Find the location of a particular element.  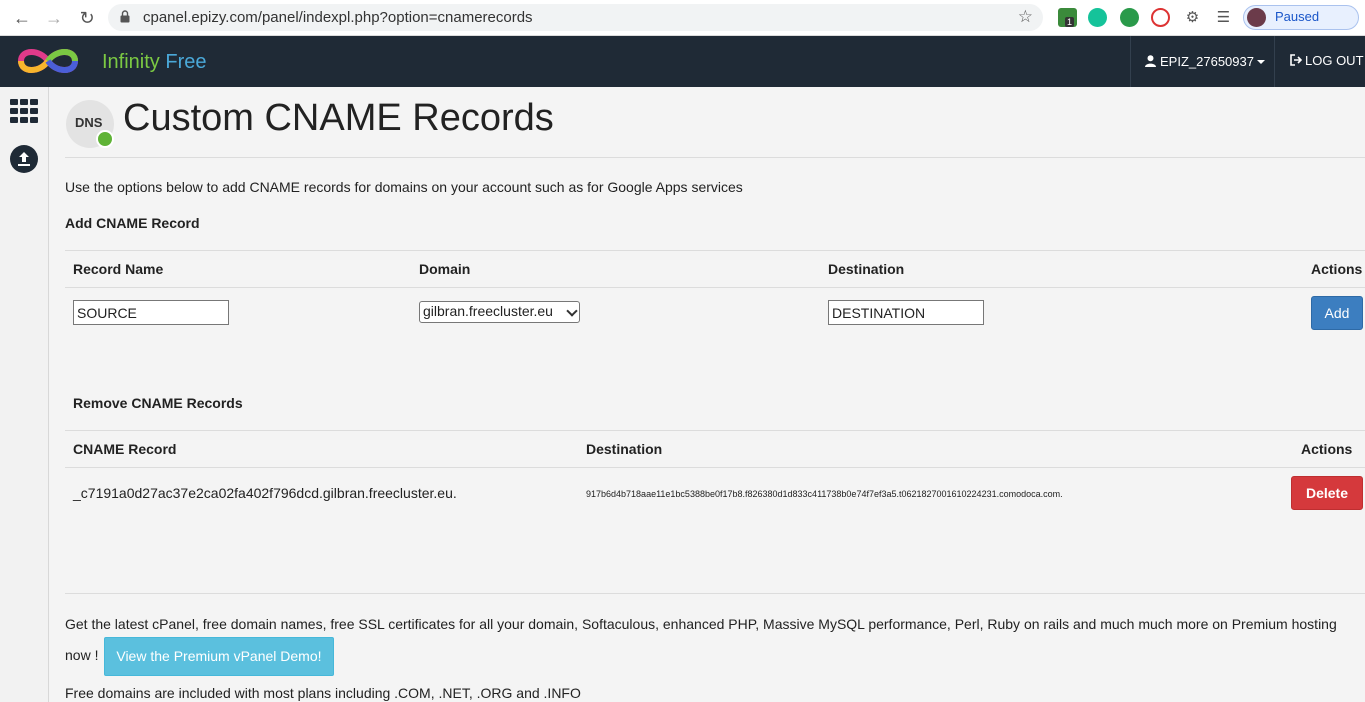

add-button: Add is located at coordinates (1337, 313).